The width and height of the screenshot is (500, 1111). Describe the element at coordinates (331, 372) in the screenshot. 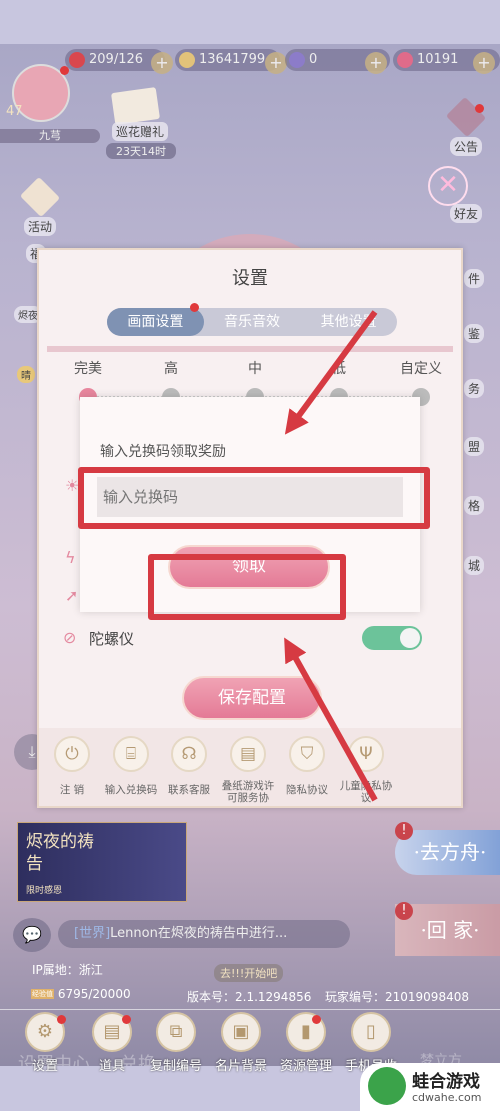

I see `arrow-to-input` at that location.